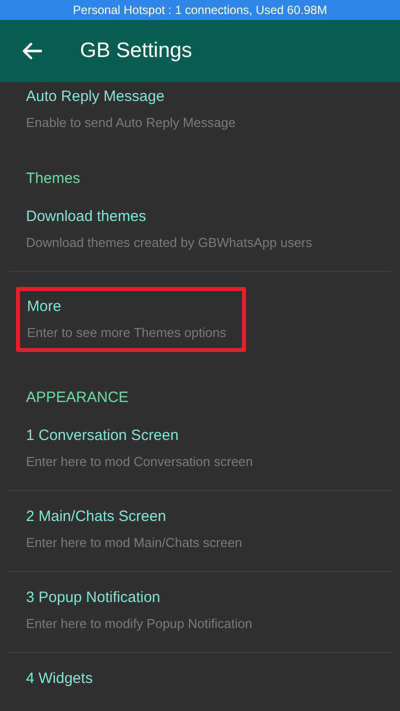  Describe the element at coordinates (53, 179) in the screenshot. I see `section-header: Themes` at that location.